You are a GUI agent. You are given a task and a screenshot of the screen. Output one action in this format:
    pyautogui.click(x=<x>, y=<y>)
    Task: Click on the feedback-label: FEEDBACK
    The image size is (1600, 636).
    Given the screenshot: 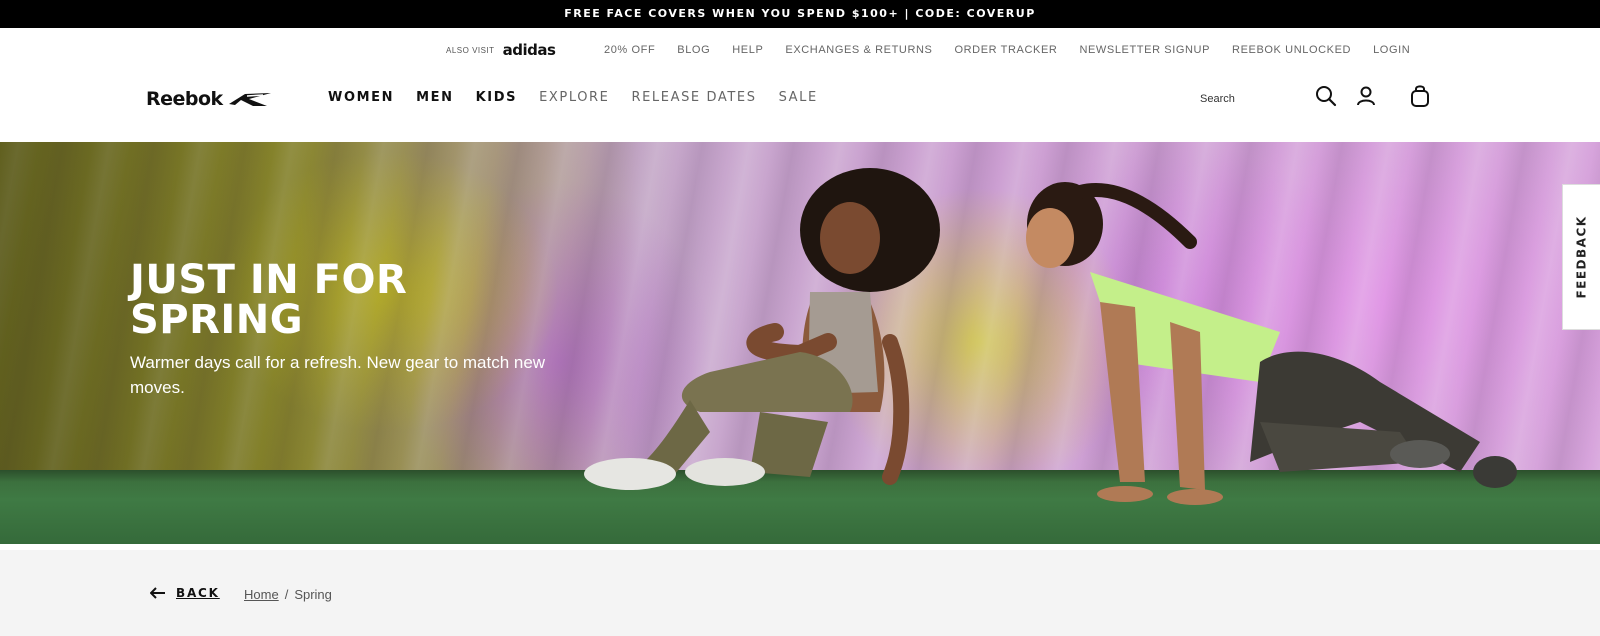 What is the action you would take?
    pyautogui.click(x=1581, y=257)
    